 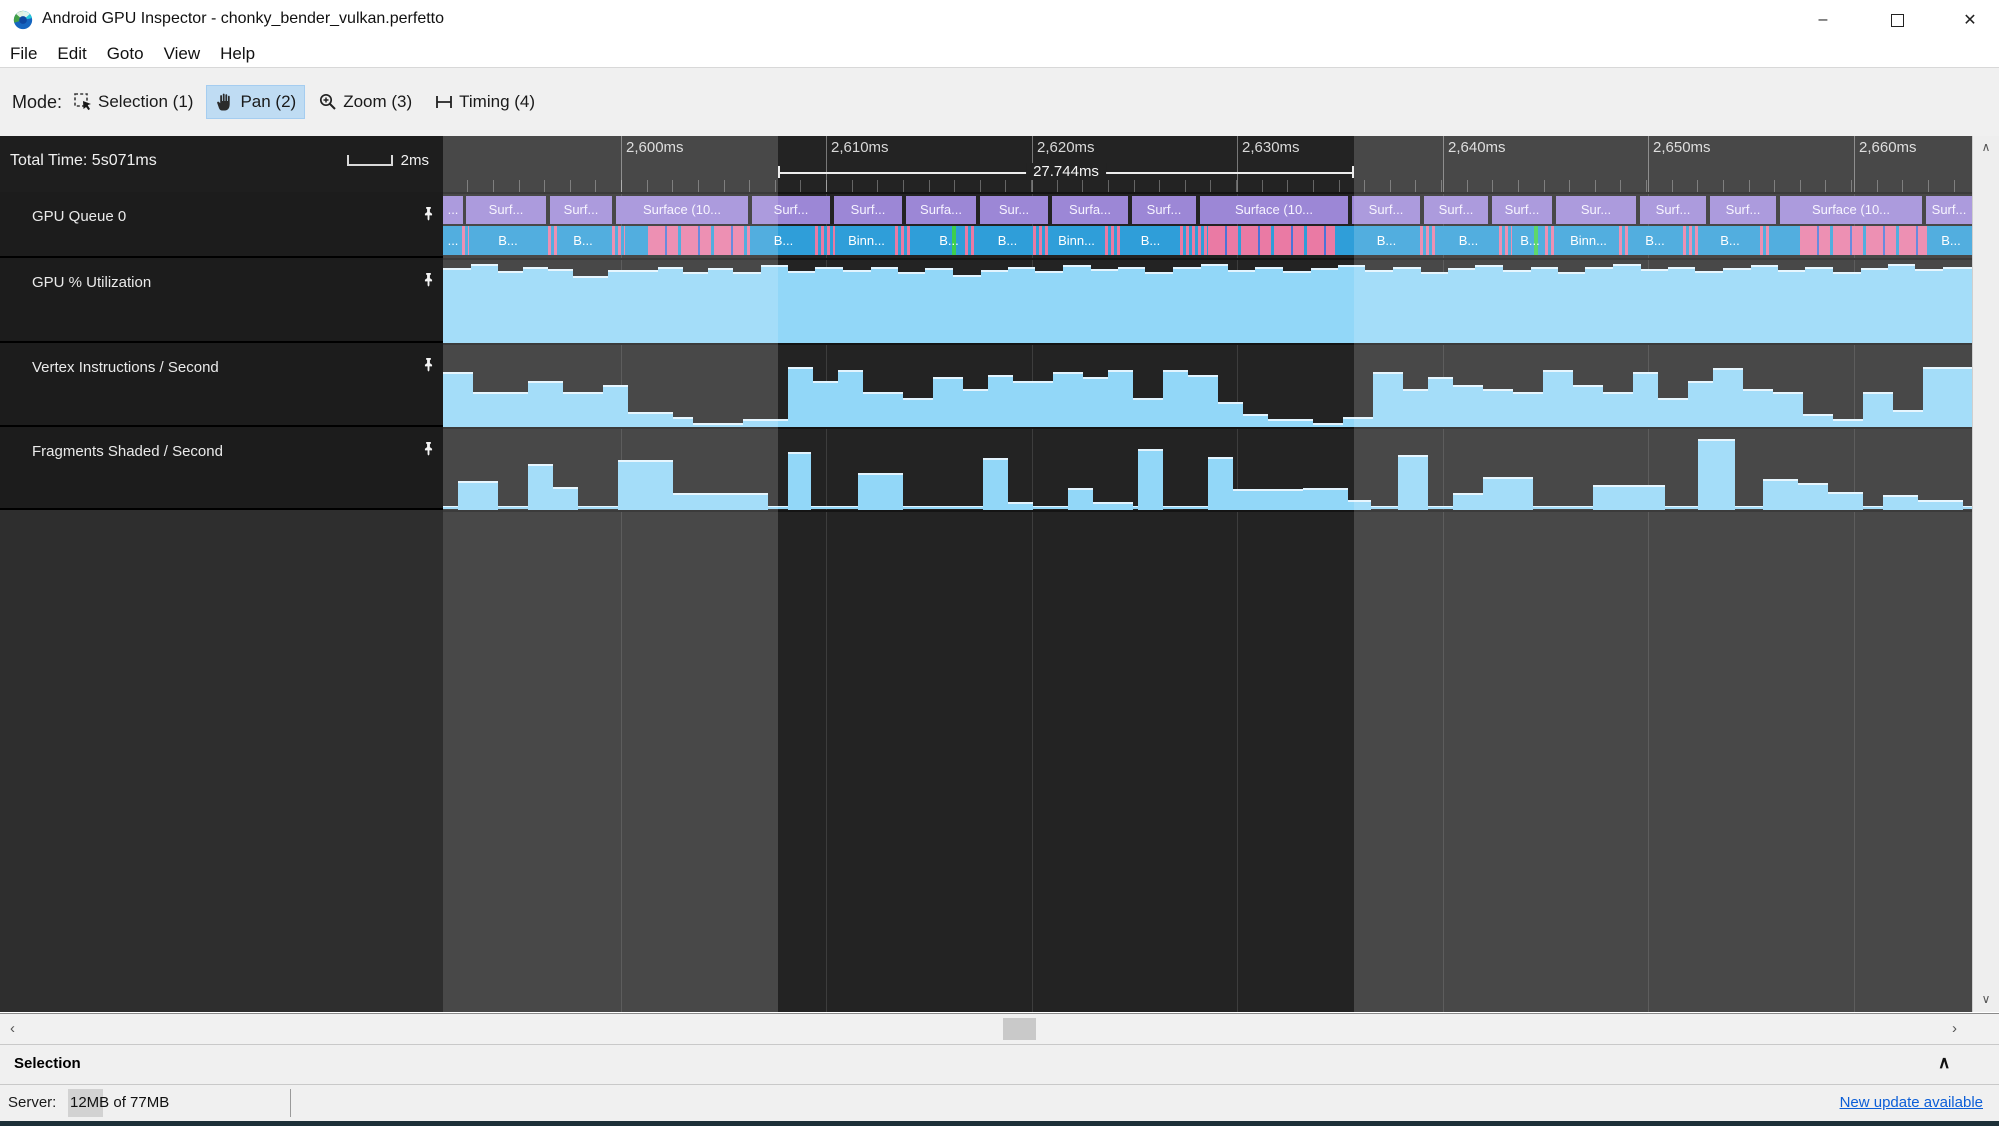 What do you see at coordinates (1066, 171) in the screenshot?
I see `measurement-label: 27.744ms` at bounding box center [1066, 171].